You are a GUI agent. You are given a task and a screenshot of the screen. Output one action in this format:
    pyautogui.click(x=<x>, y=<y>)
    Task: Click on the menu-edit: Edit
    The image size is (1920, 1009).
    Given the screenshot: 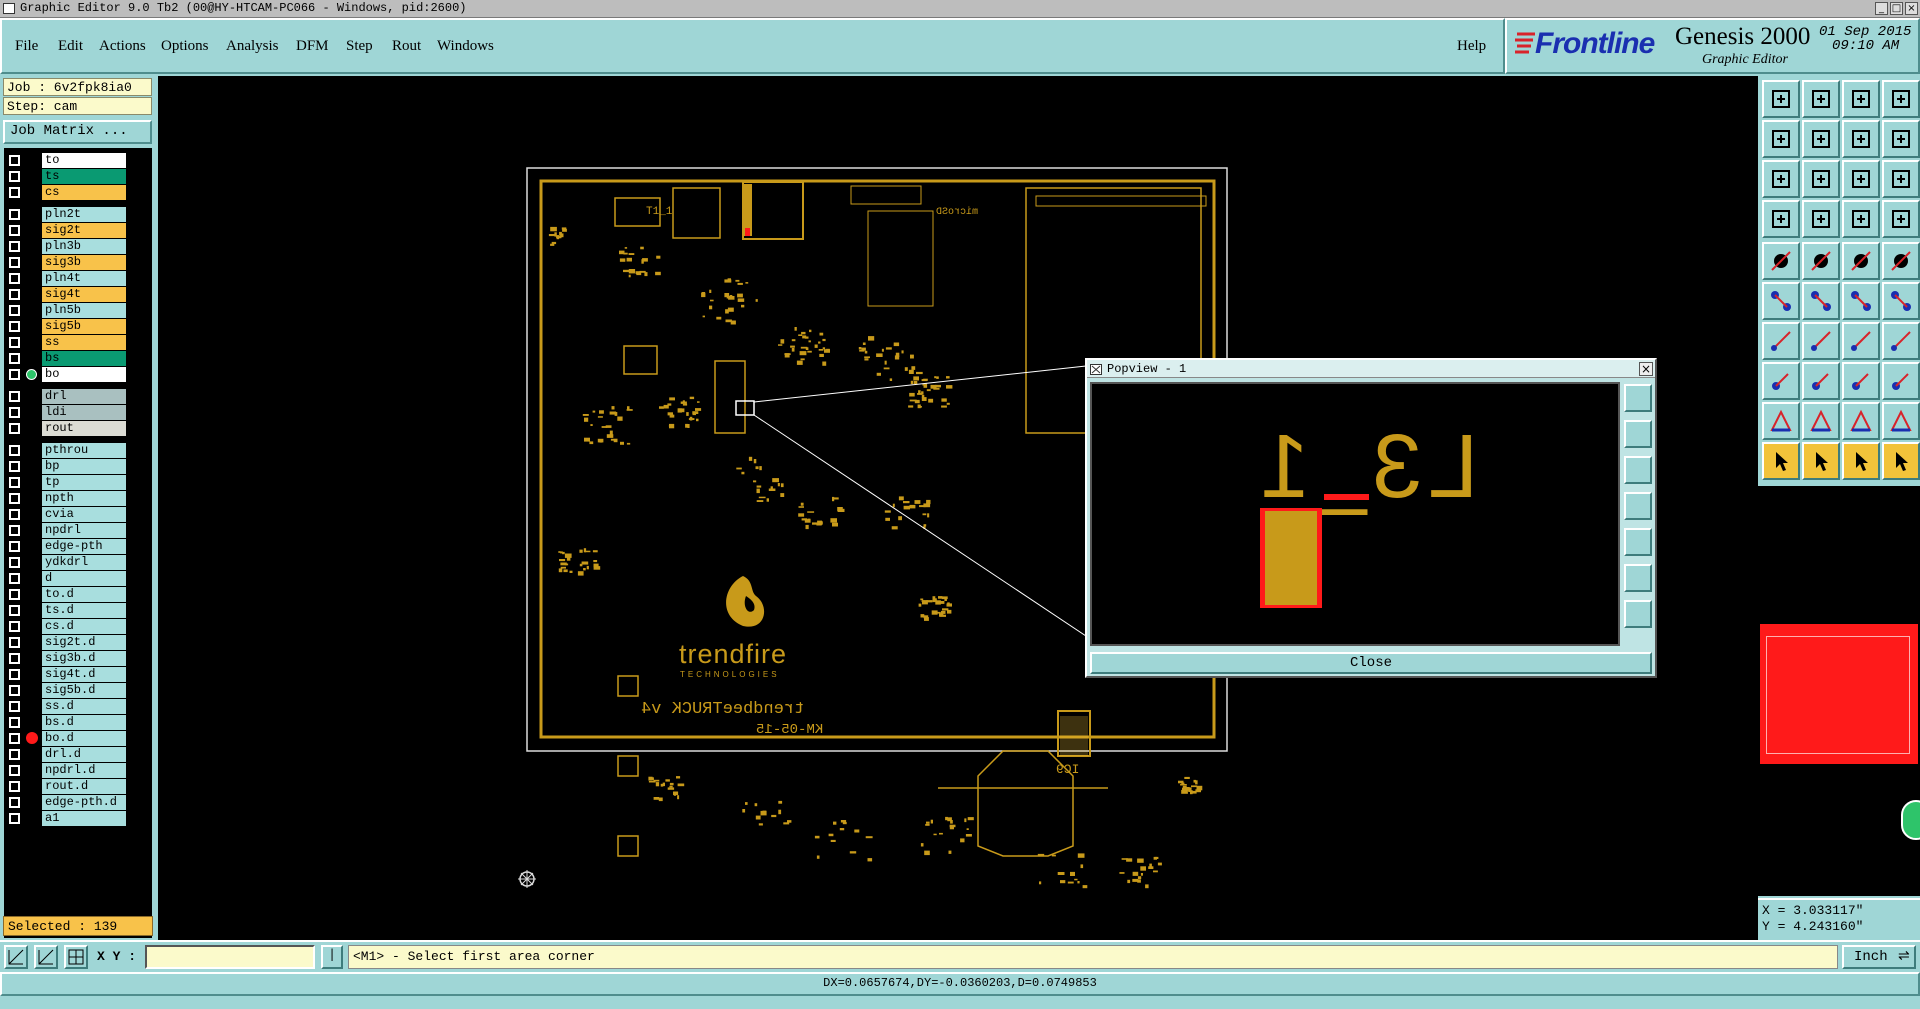 What is the action you would take?
    pyautogui.click(x=70, y=46)
    